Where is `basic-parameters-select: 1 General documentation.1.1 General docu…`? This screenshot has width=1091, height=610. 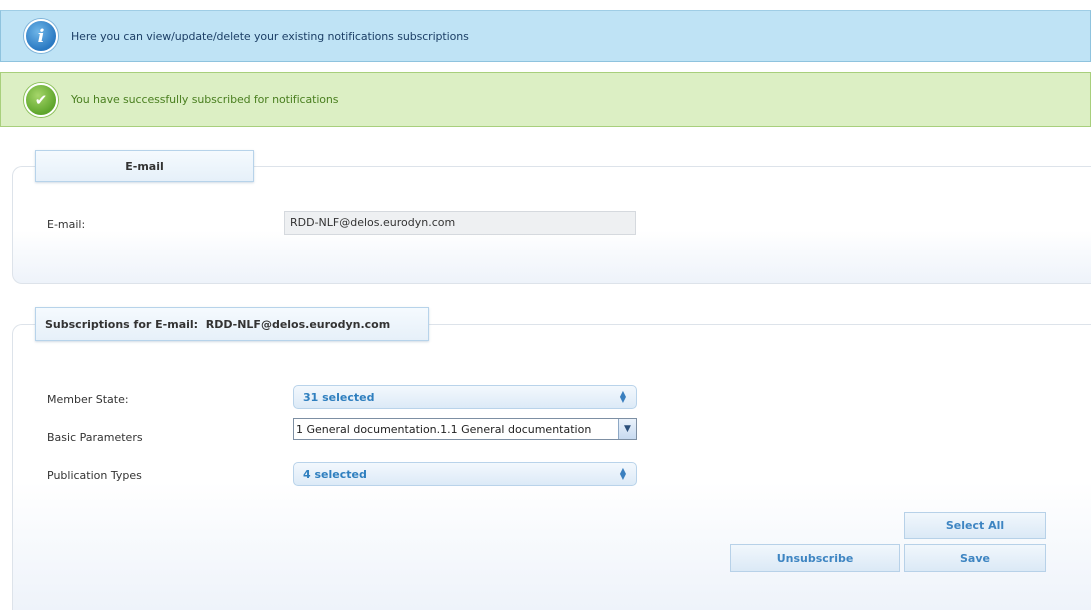 basic-parameters-select: 1 General documentation.1.1 General docu… is located at coordinates (465, 429).